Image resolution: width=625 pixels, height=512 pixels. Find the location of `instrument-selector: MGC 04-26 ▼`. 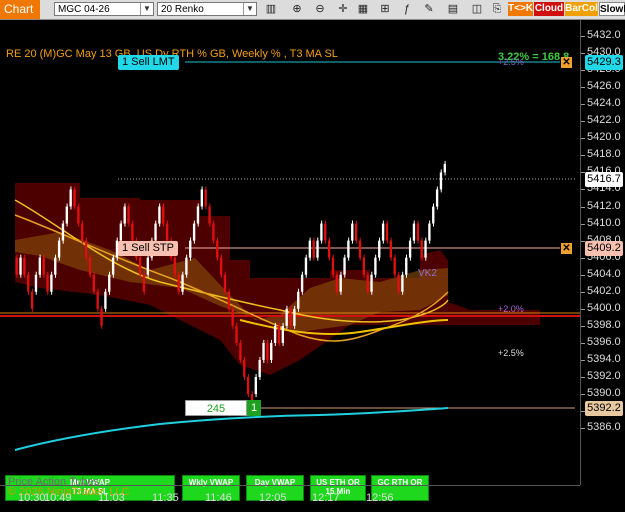

instrument-selector: MGC 04-26 ▼ is located at coordinates (104, 9).